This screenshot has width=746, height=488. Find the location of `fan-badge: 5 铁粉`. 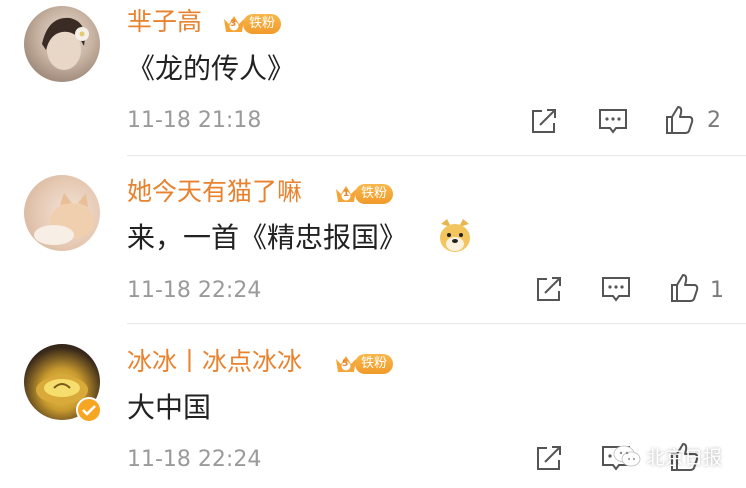

fan-badge: 5 铁粉 is located at coordinates (363, 364).